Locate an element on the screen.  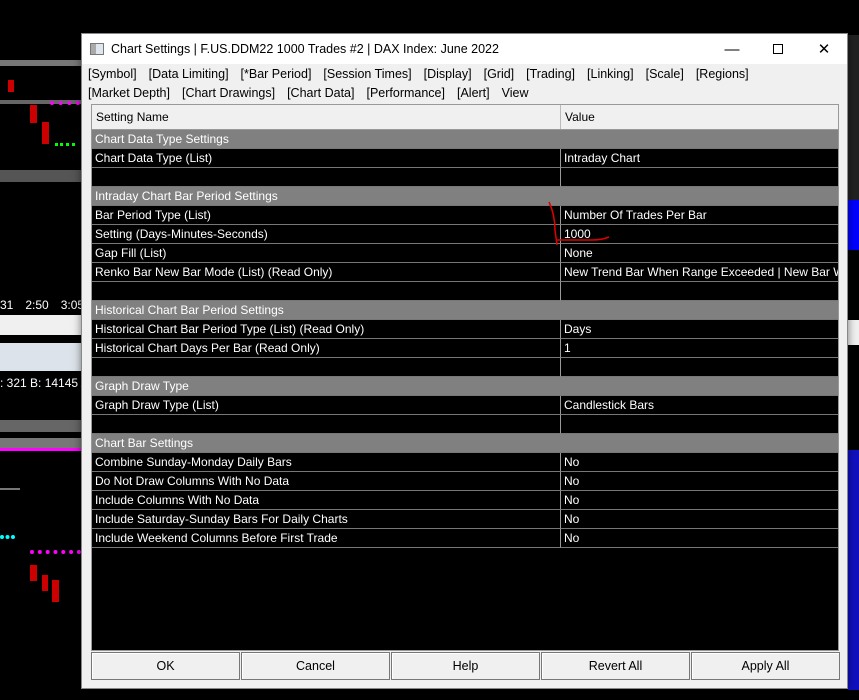
red-annotation-mark is located at coordinates (579, 223).